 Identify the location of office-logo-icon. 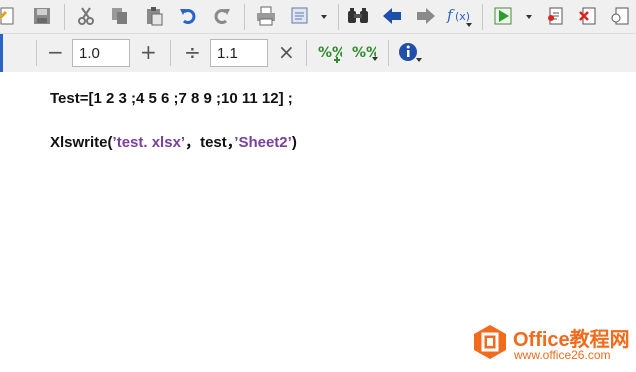
(490, 344).